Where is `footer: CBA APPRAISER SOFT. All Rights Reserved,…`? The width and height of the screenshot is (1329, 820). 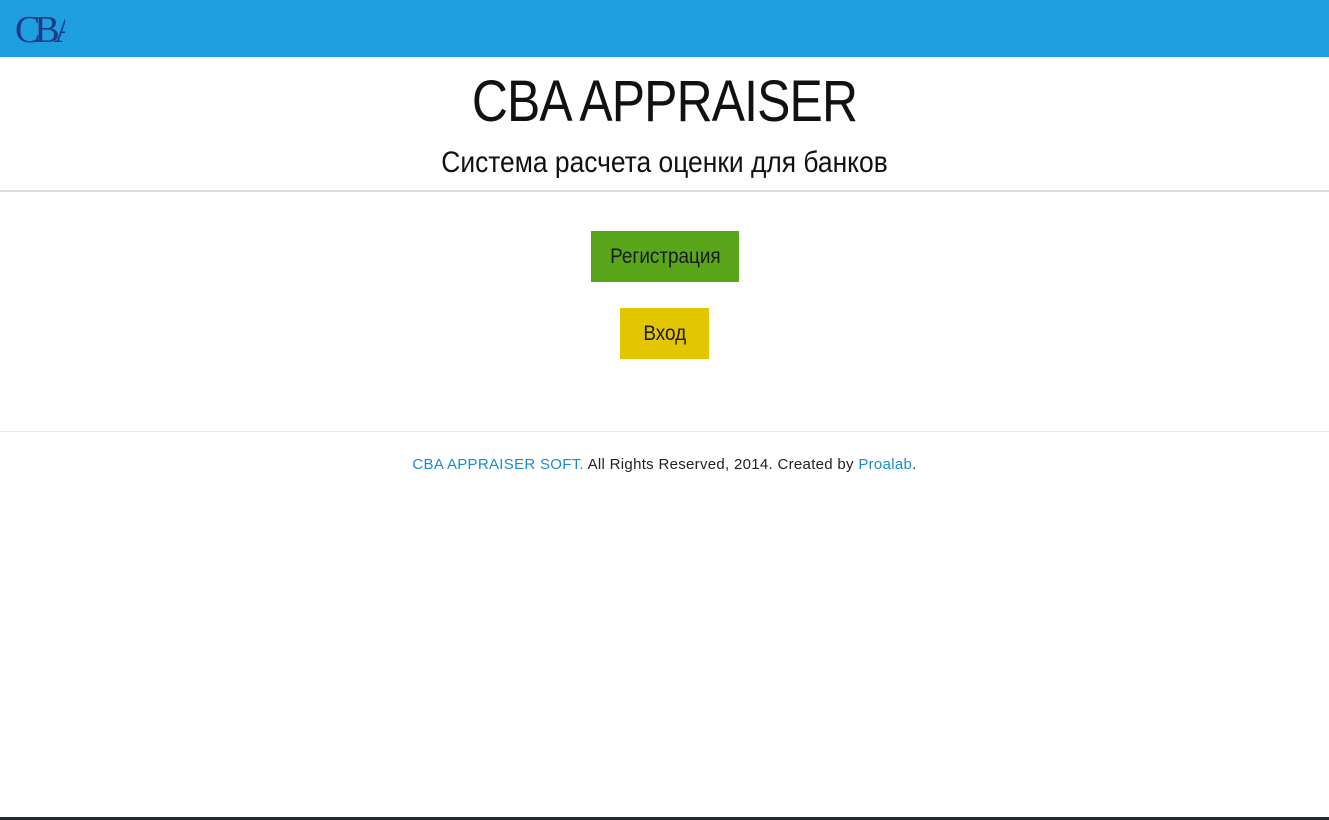 footer: CBA APPRAISER SOFT. All Rights Reserved,… is located at coordinates (664, 465).